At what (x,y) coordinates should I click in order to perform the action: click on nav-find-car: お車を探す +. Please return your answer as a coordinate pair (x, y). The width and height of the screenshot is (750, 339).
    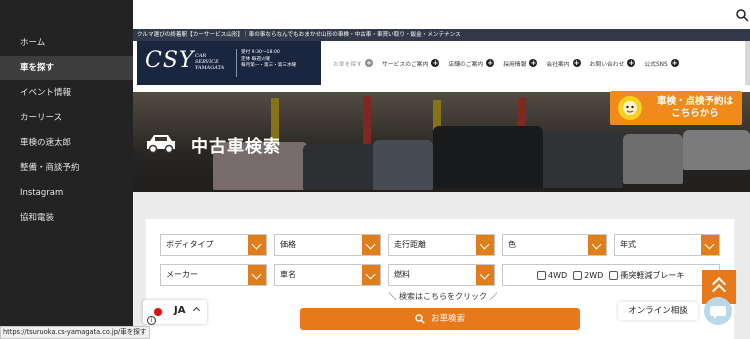
    Looking at the image, I should click on (353, 63).